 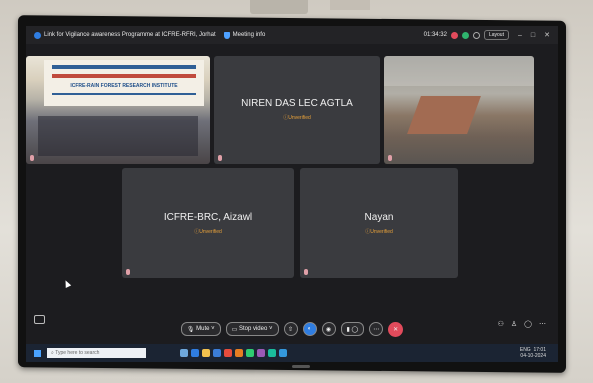 What do you see at coordinates (301, 366) in the screenshot?
I see `tv-brand-logo` at bounding box center [301, 366].